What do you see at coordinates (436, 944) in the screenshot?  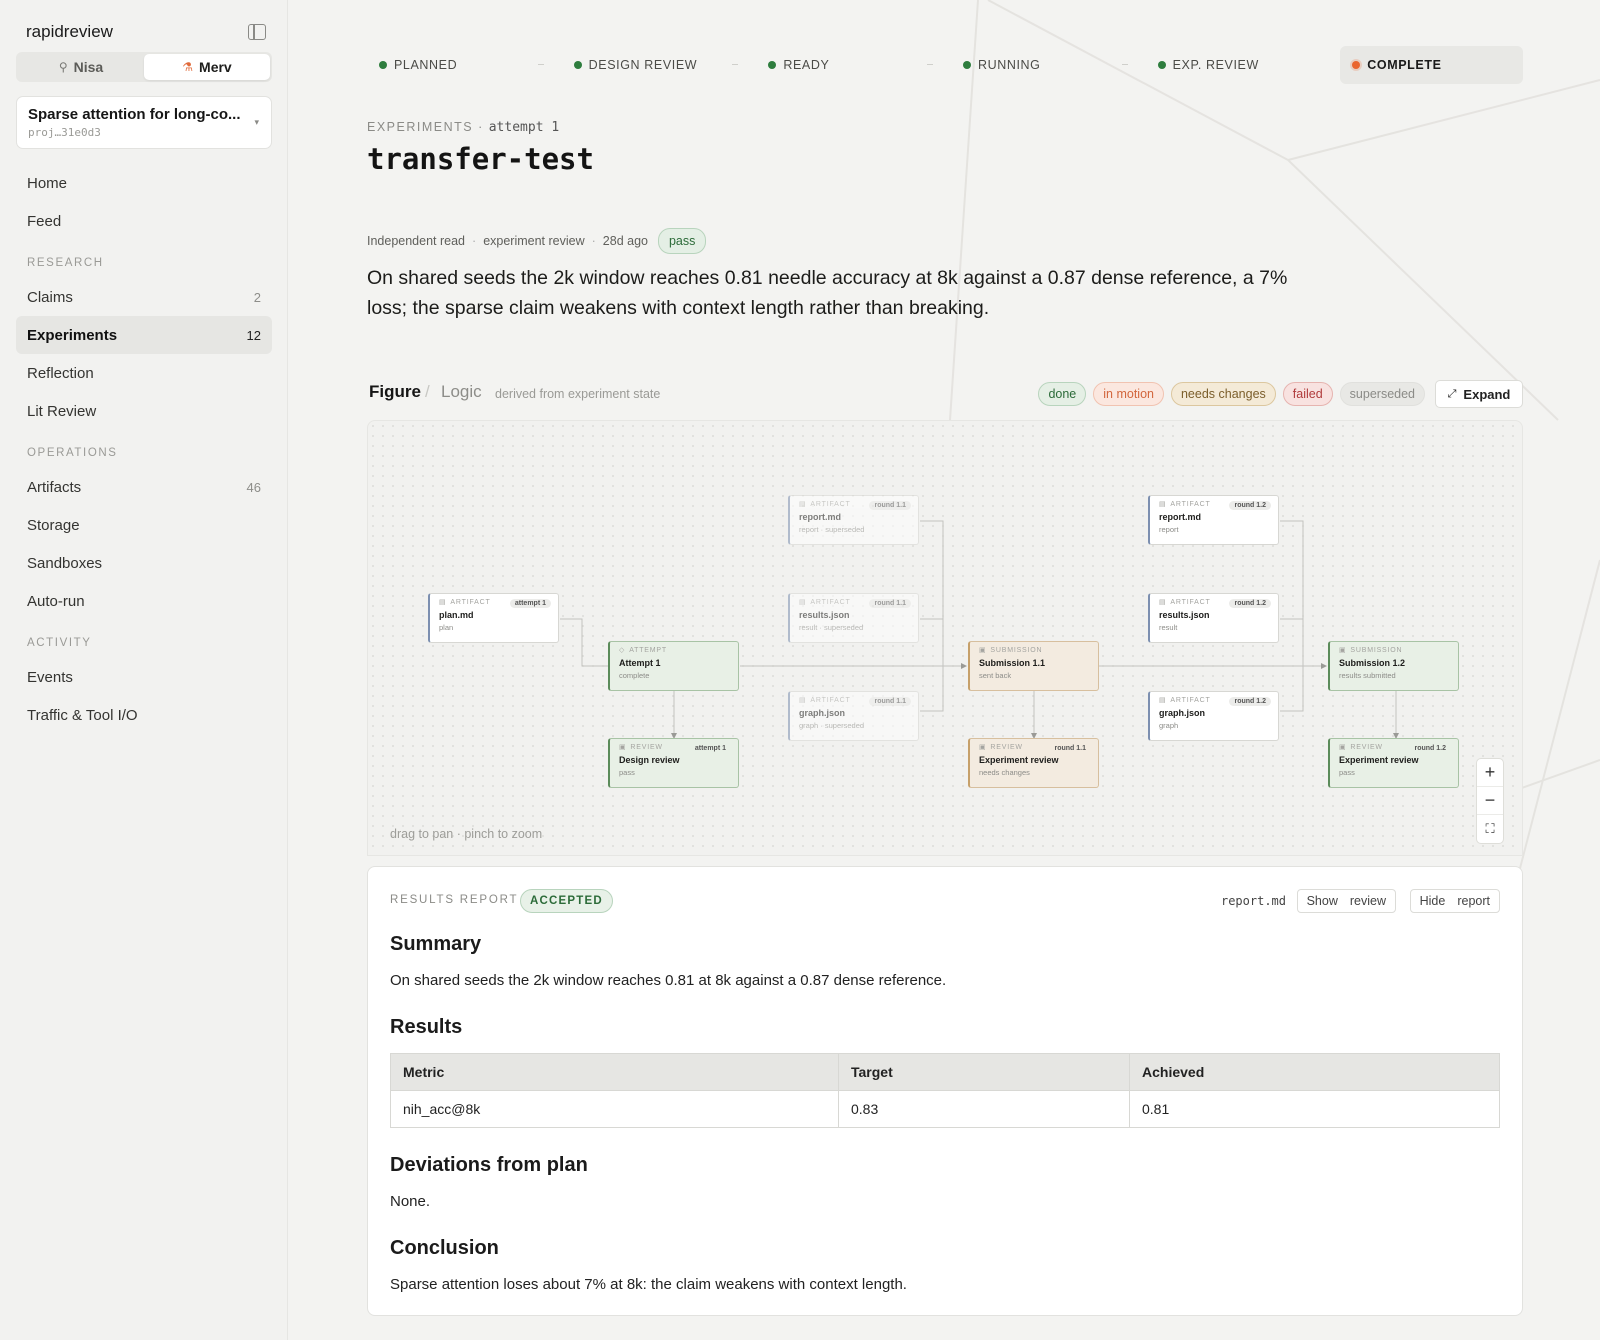 I see `summary-heading: Summary` at bounding box center [436, 944].